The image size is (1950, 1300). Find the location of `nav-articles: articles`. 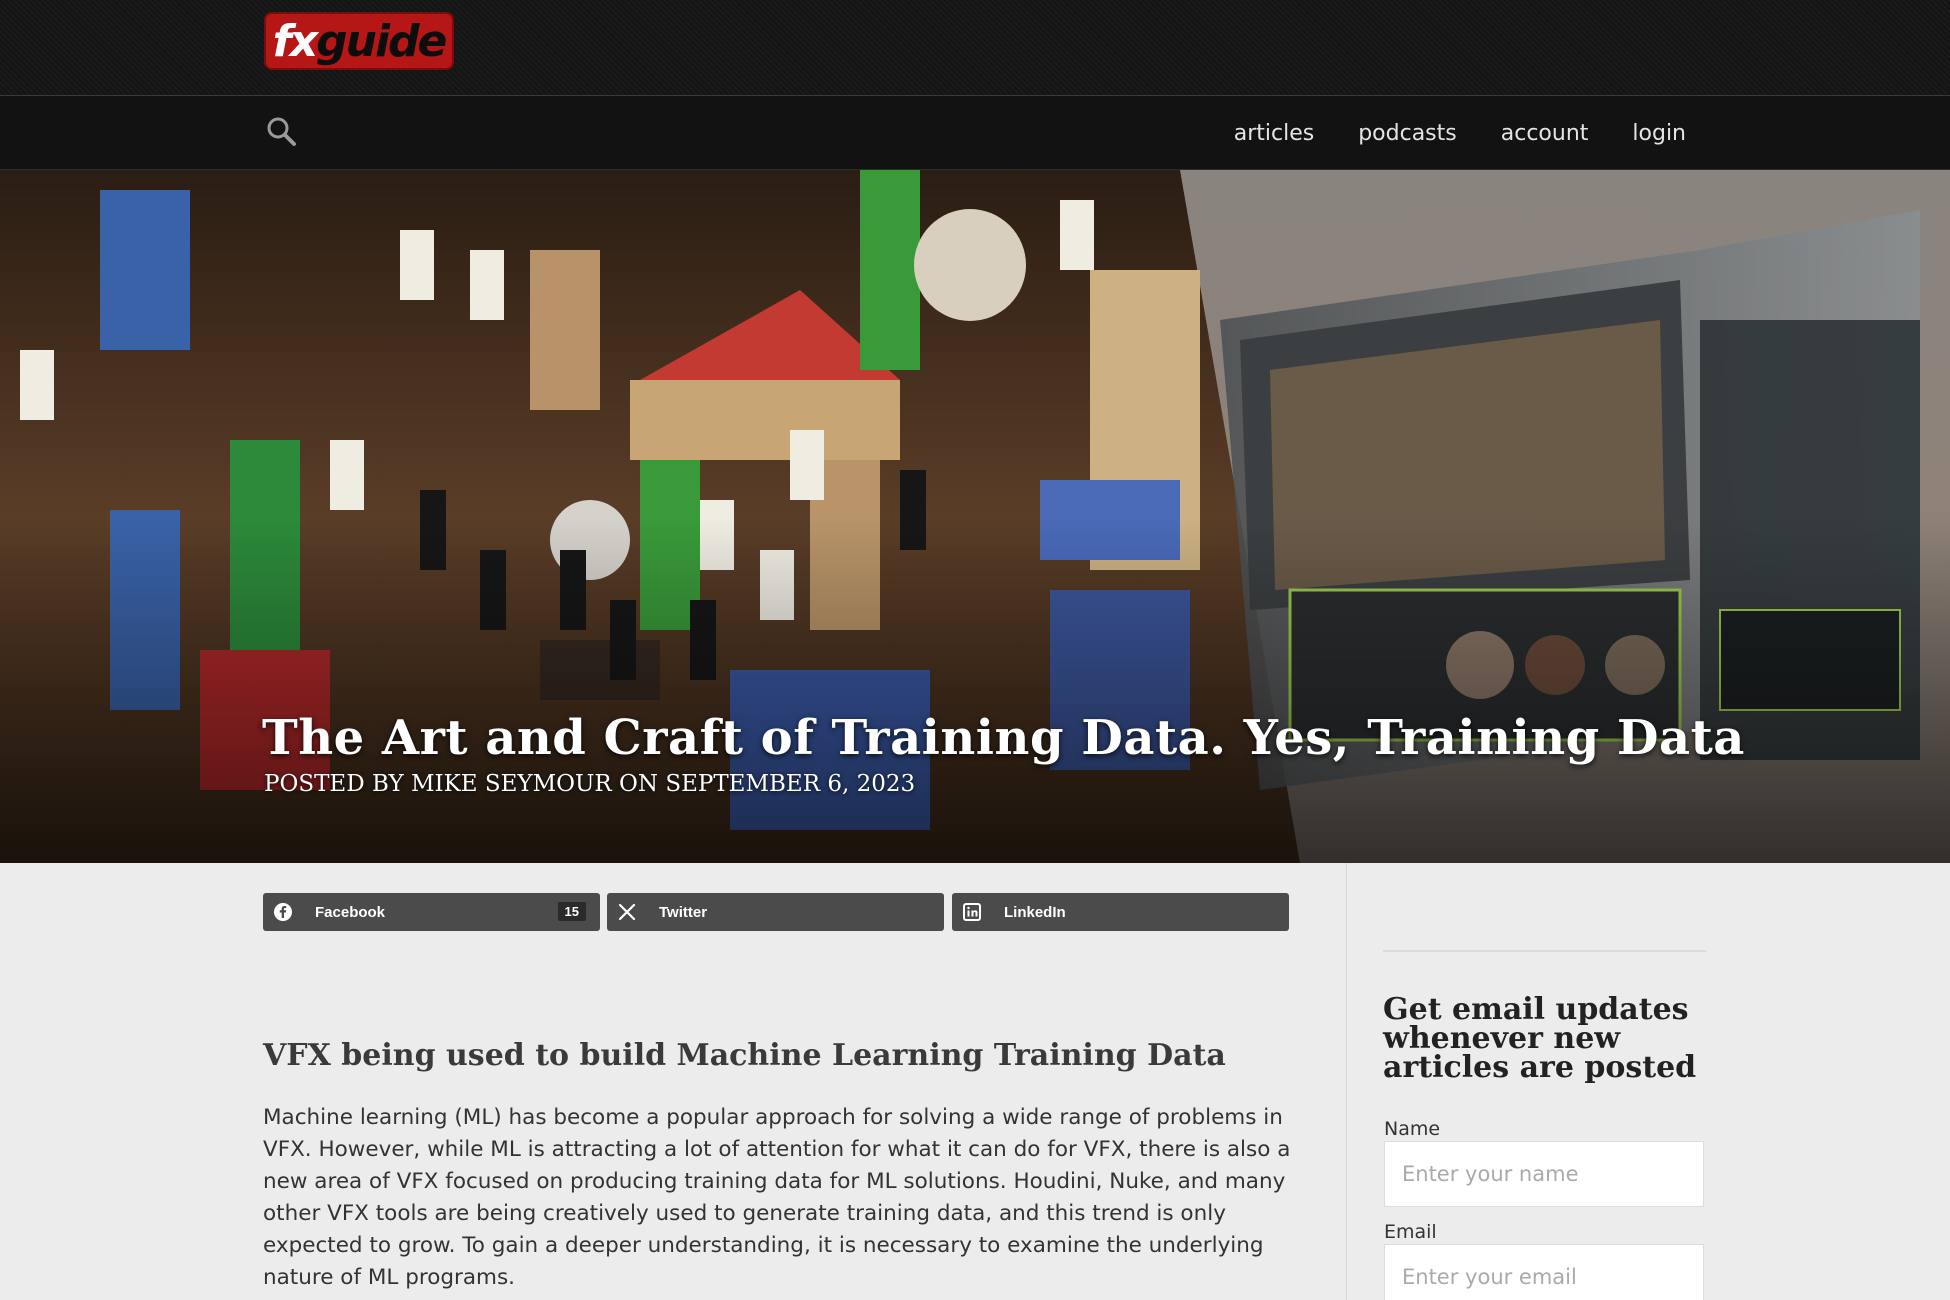

nav-articles: articles is located at coordinates (1274, 133).